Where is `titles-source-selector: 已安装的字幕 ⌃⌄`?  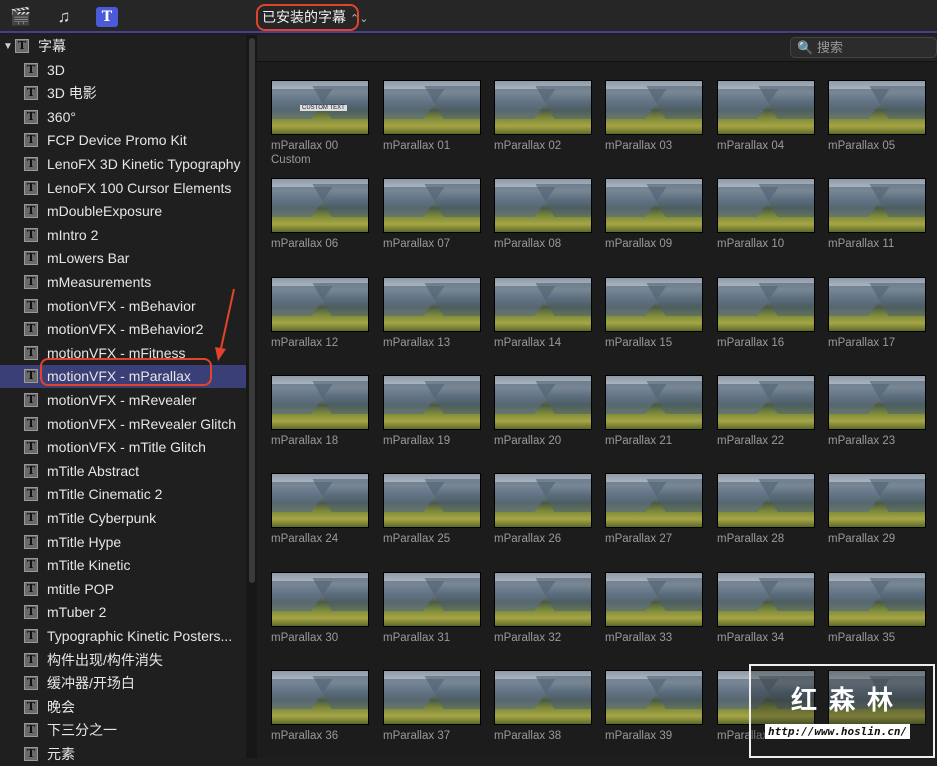 titles-source-selector: 已安装的字幕 ⌃⌄ is located at coordinates (312, 17).